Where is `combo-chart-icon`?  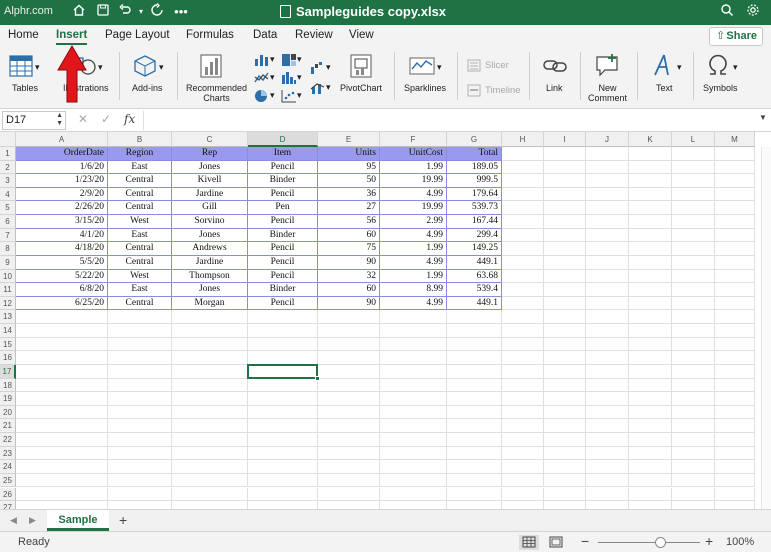
combo-chart-icon is located at coordinates (318, 90).